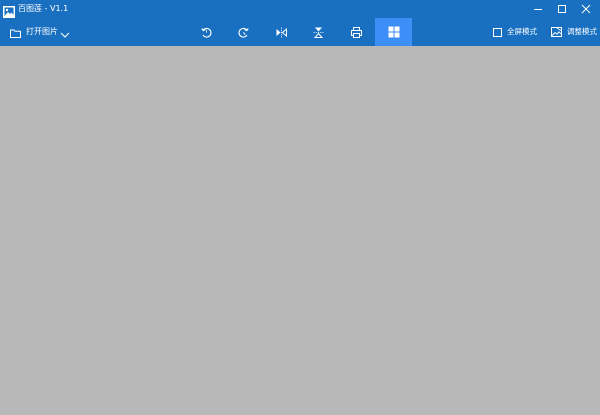 The height and width of the screenshot is (415, 600). I want to click on maximize-button, so click(562, 9).